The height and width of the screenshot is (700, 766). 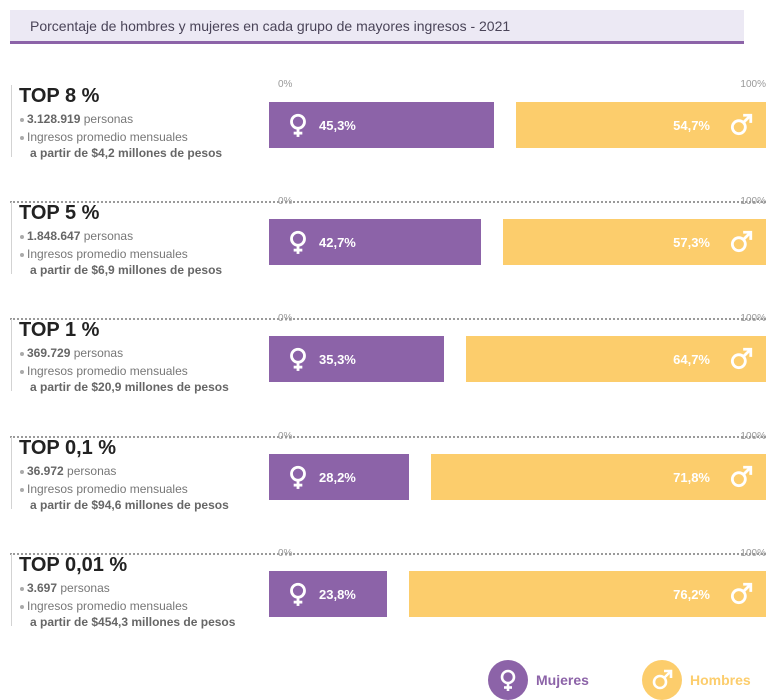 What do you see at coordinates (73, 565) in the screenshot?
I see `group-label: TOP 0,01 %` at bounding box center [73, 565].